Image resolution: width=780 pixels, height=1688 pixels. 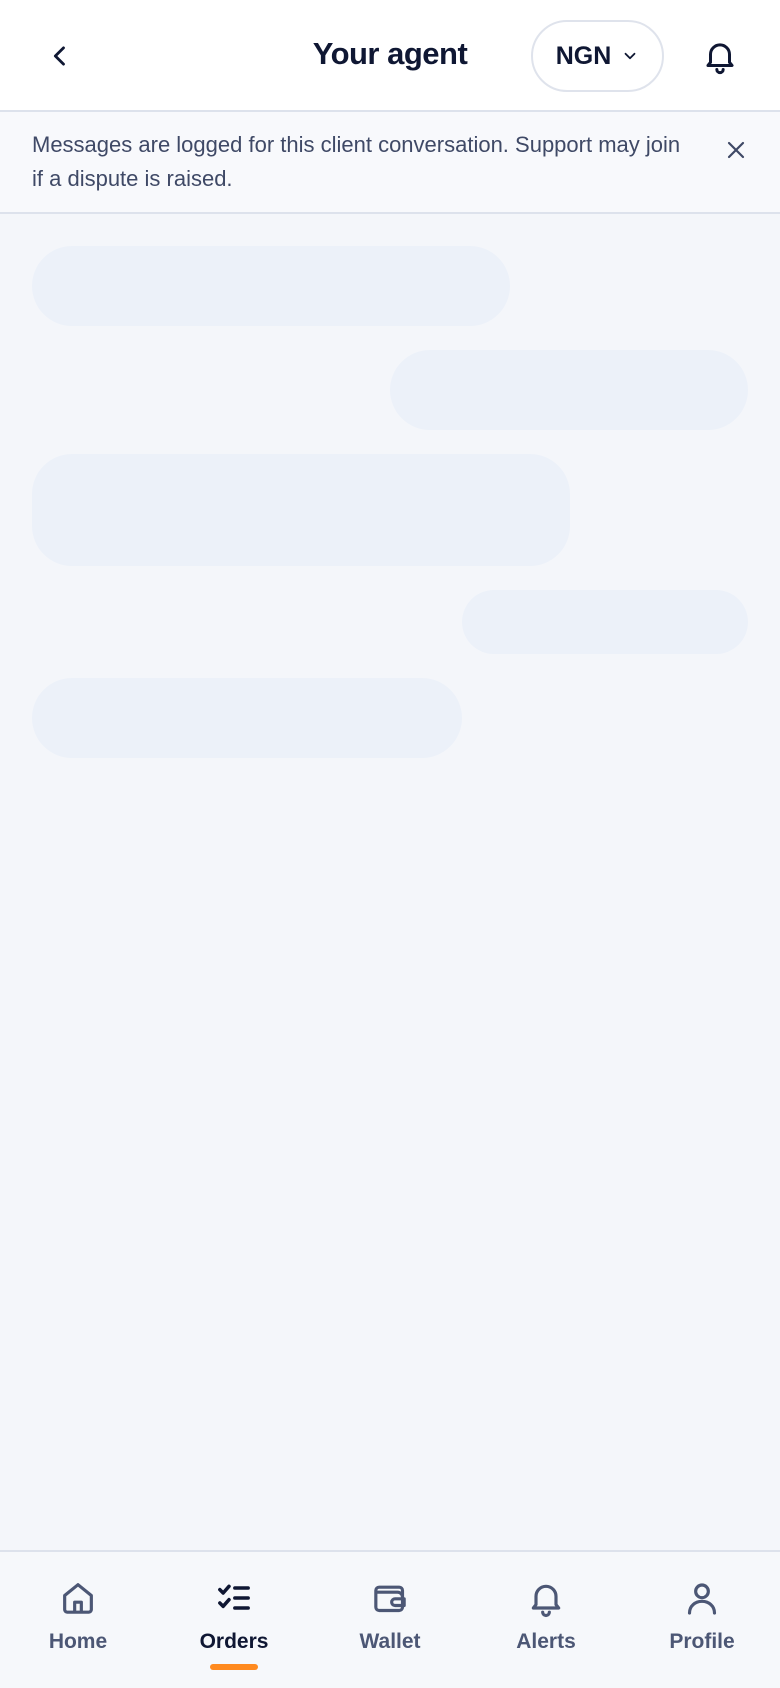 I want to click on nav-item-profile: Profile, so click(x=702, y=1620).